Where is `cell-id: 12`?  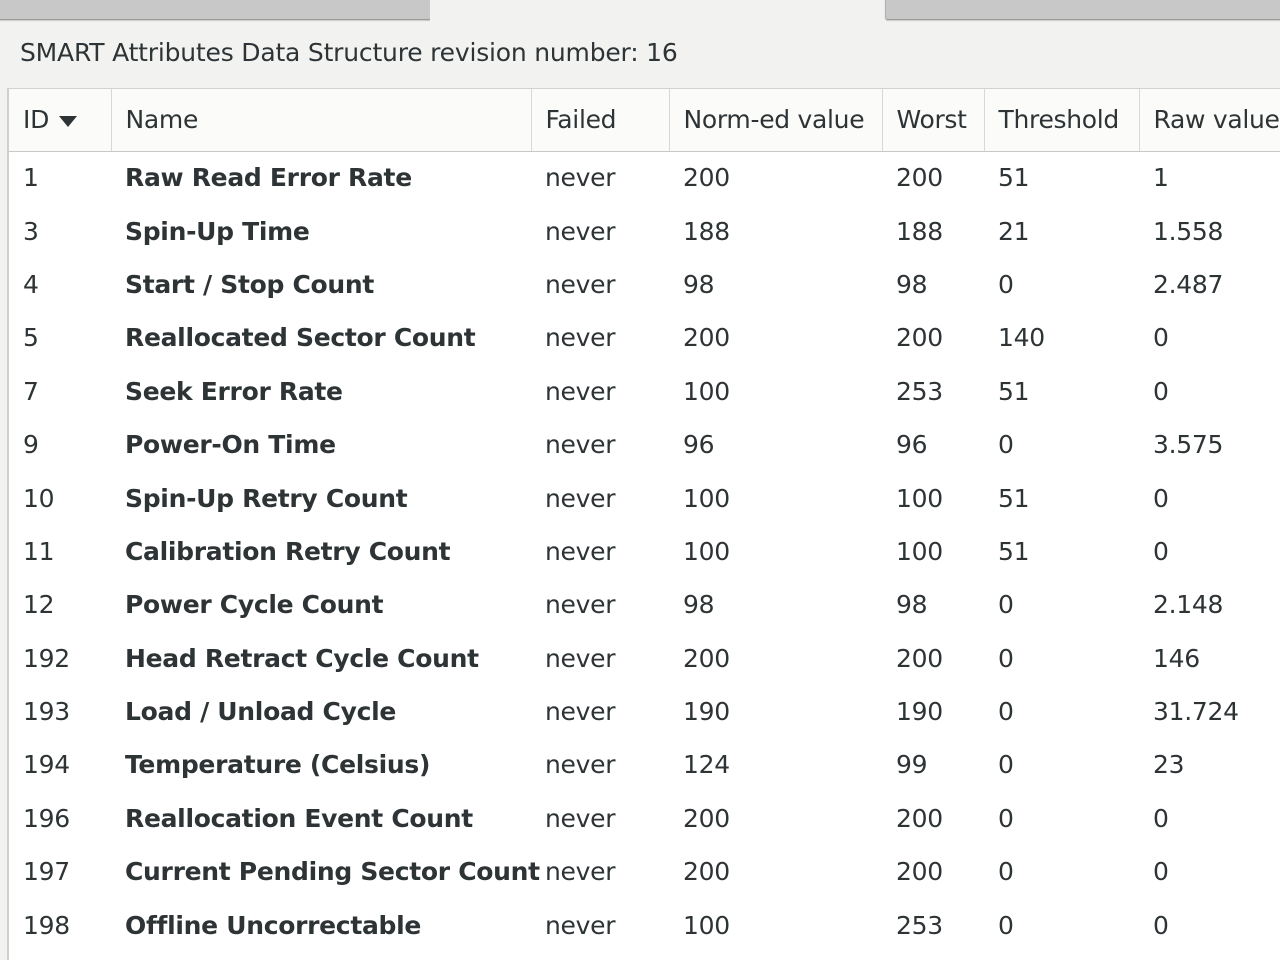 cell-id: 12 is located at coordinates (39, 605).